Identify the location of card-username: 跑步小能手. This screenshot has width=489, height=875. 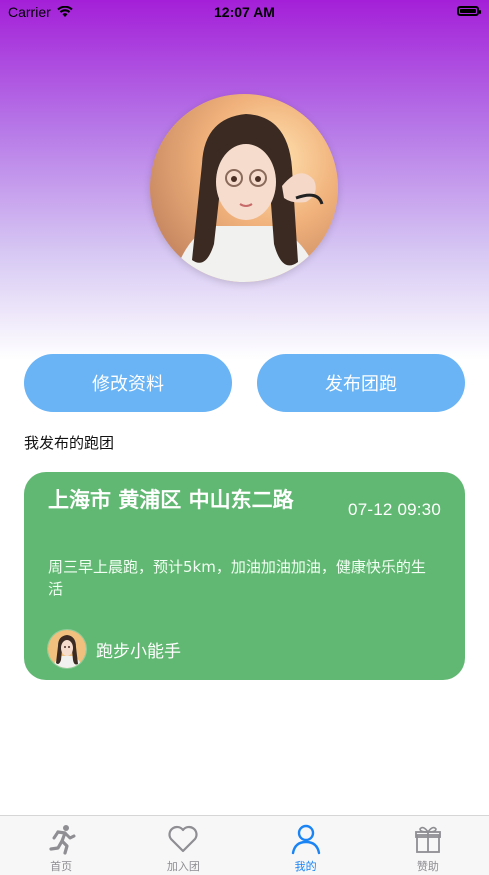
(138, 651).